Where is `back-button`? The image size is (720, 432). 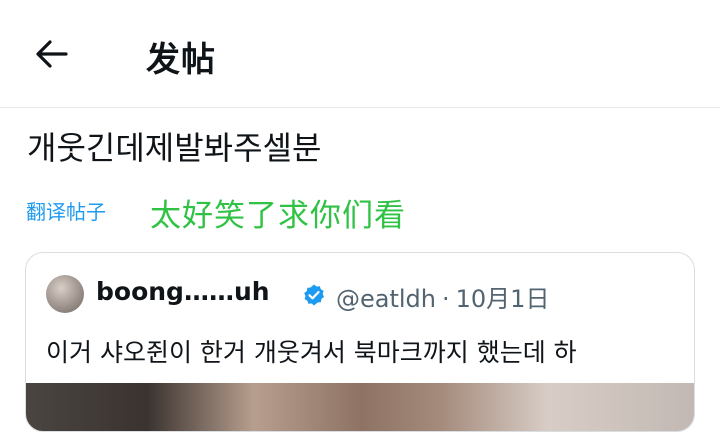 back-button is located at coordinates (52, 54).